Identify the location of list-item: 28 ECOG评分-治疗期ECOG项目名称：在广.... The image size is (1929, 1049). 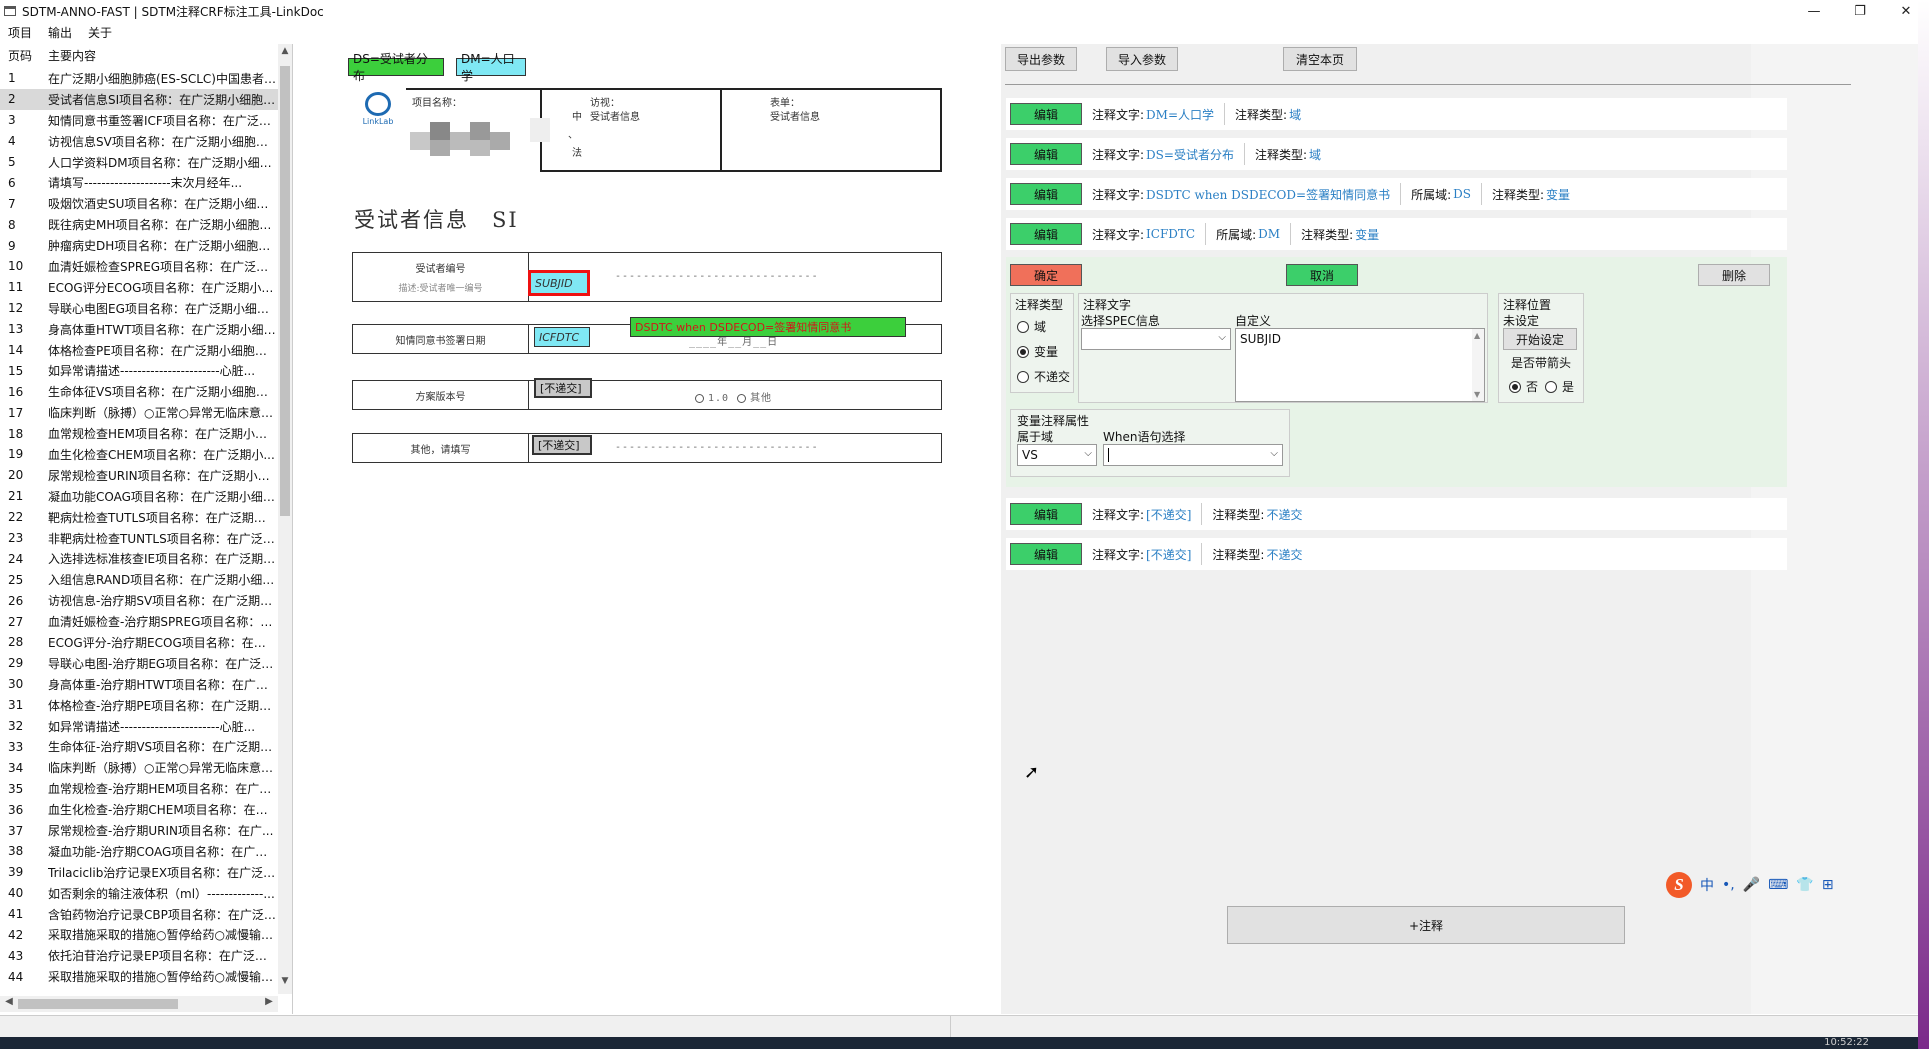
(139, 642).